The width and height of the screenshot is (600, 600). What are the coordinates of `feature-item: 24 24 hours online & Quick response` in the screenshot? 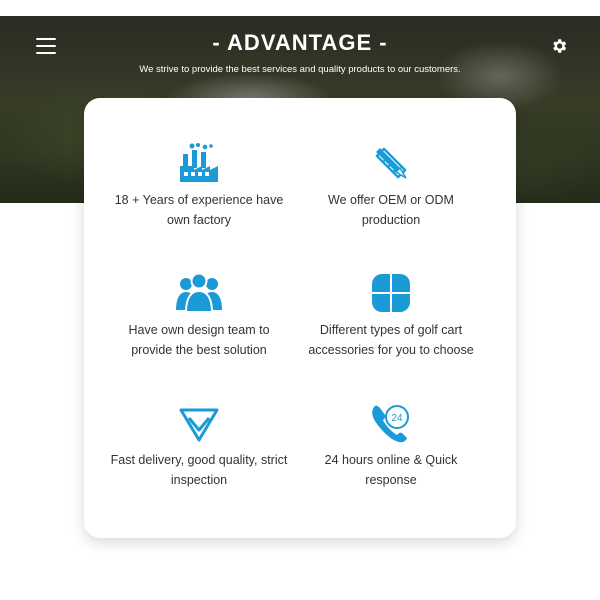 It's located at (391, 446).